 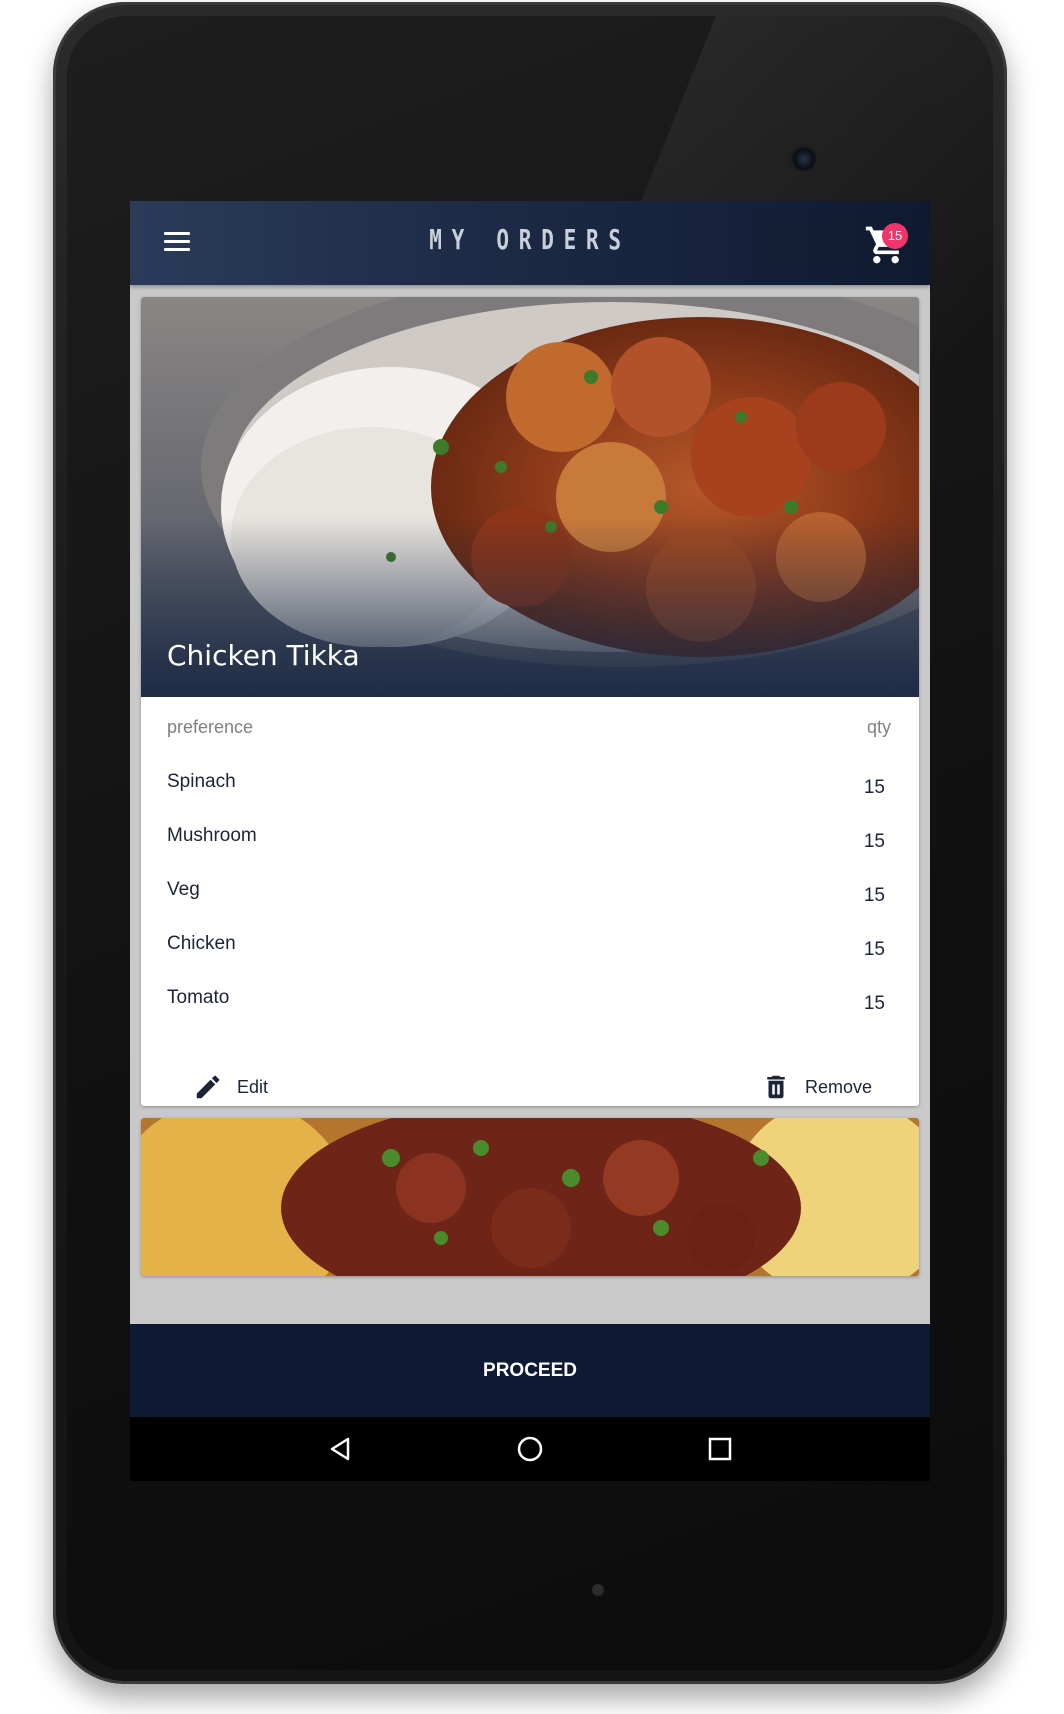 What do you see at coordinates (878, 727) in the screenshot?
I see `qty-column-label: qty` at bounding box center [878, 727].